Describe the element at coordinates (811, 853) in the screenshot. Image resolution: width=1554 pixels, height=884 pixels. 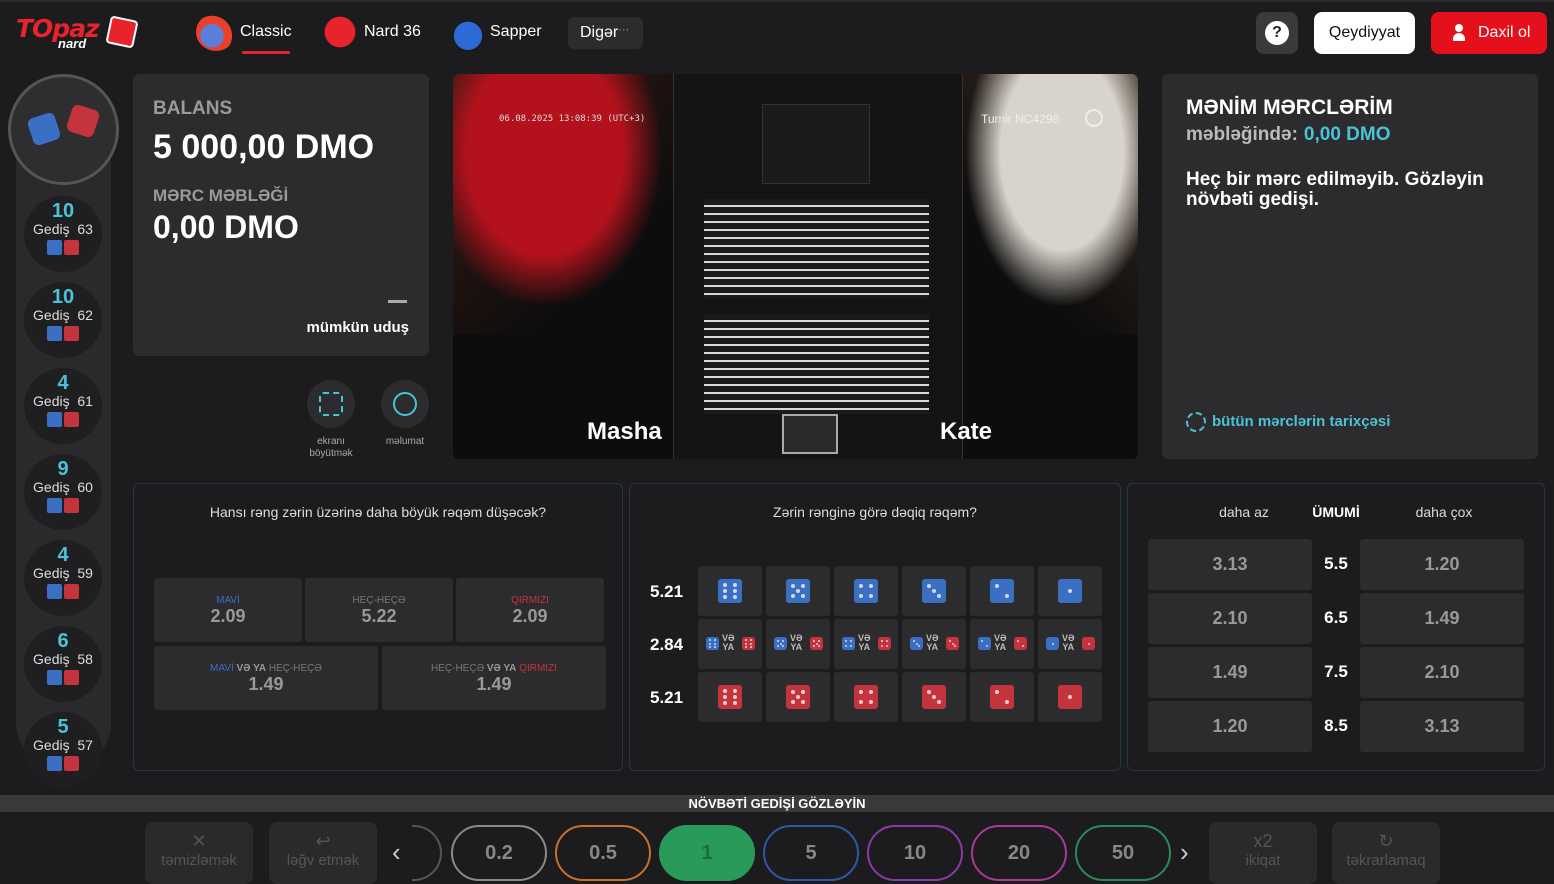
I see `chip-5: 5` at that location.